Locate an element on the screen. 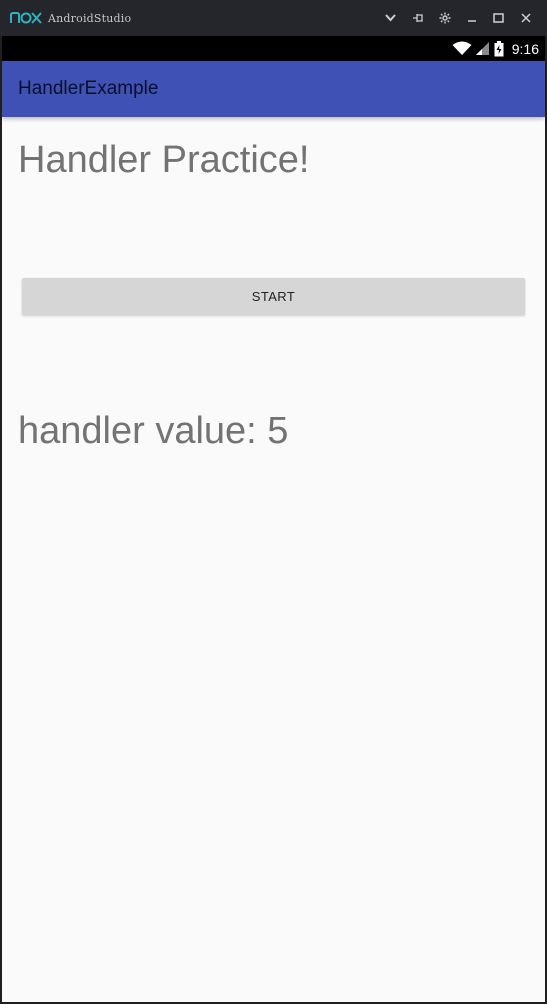  maximize-icon is located at coordinates (498, 18).